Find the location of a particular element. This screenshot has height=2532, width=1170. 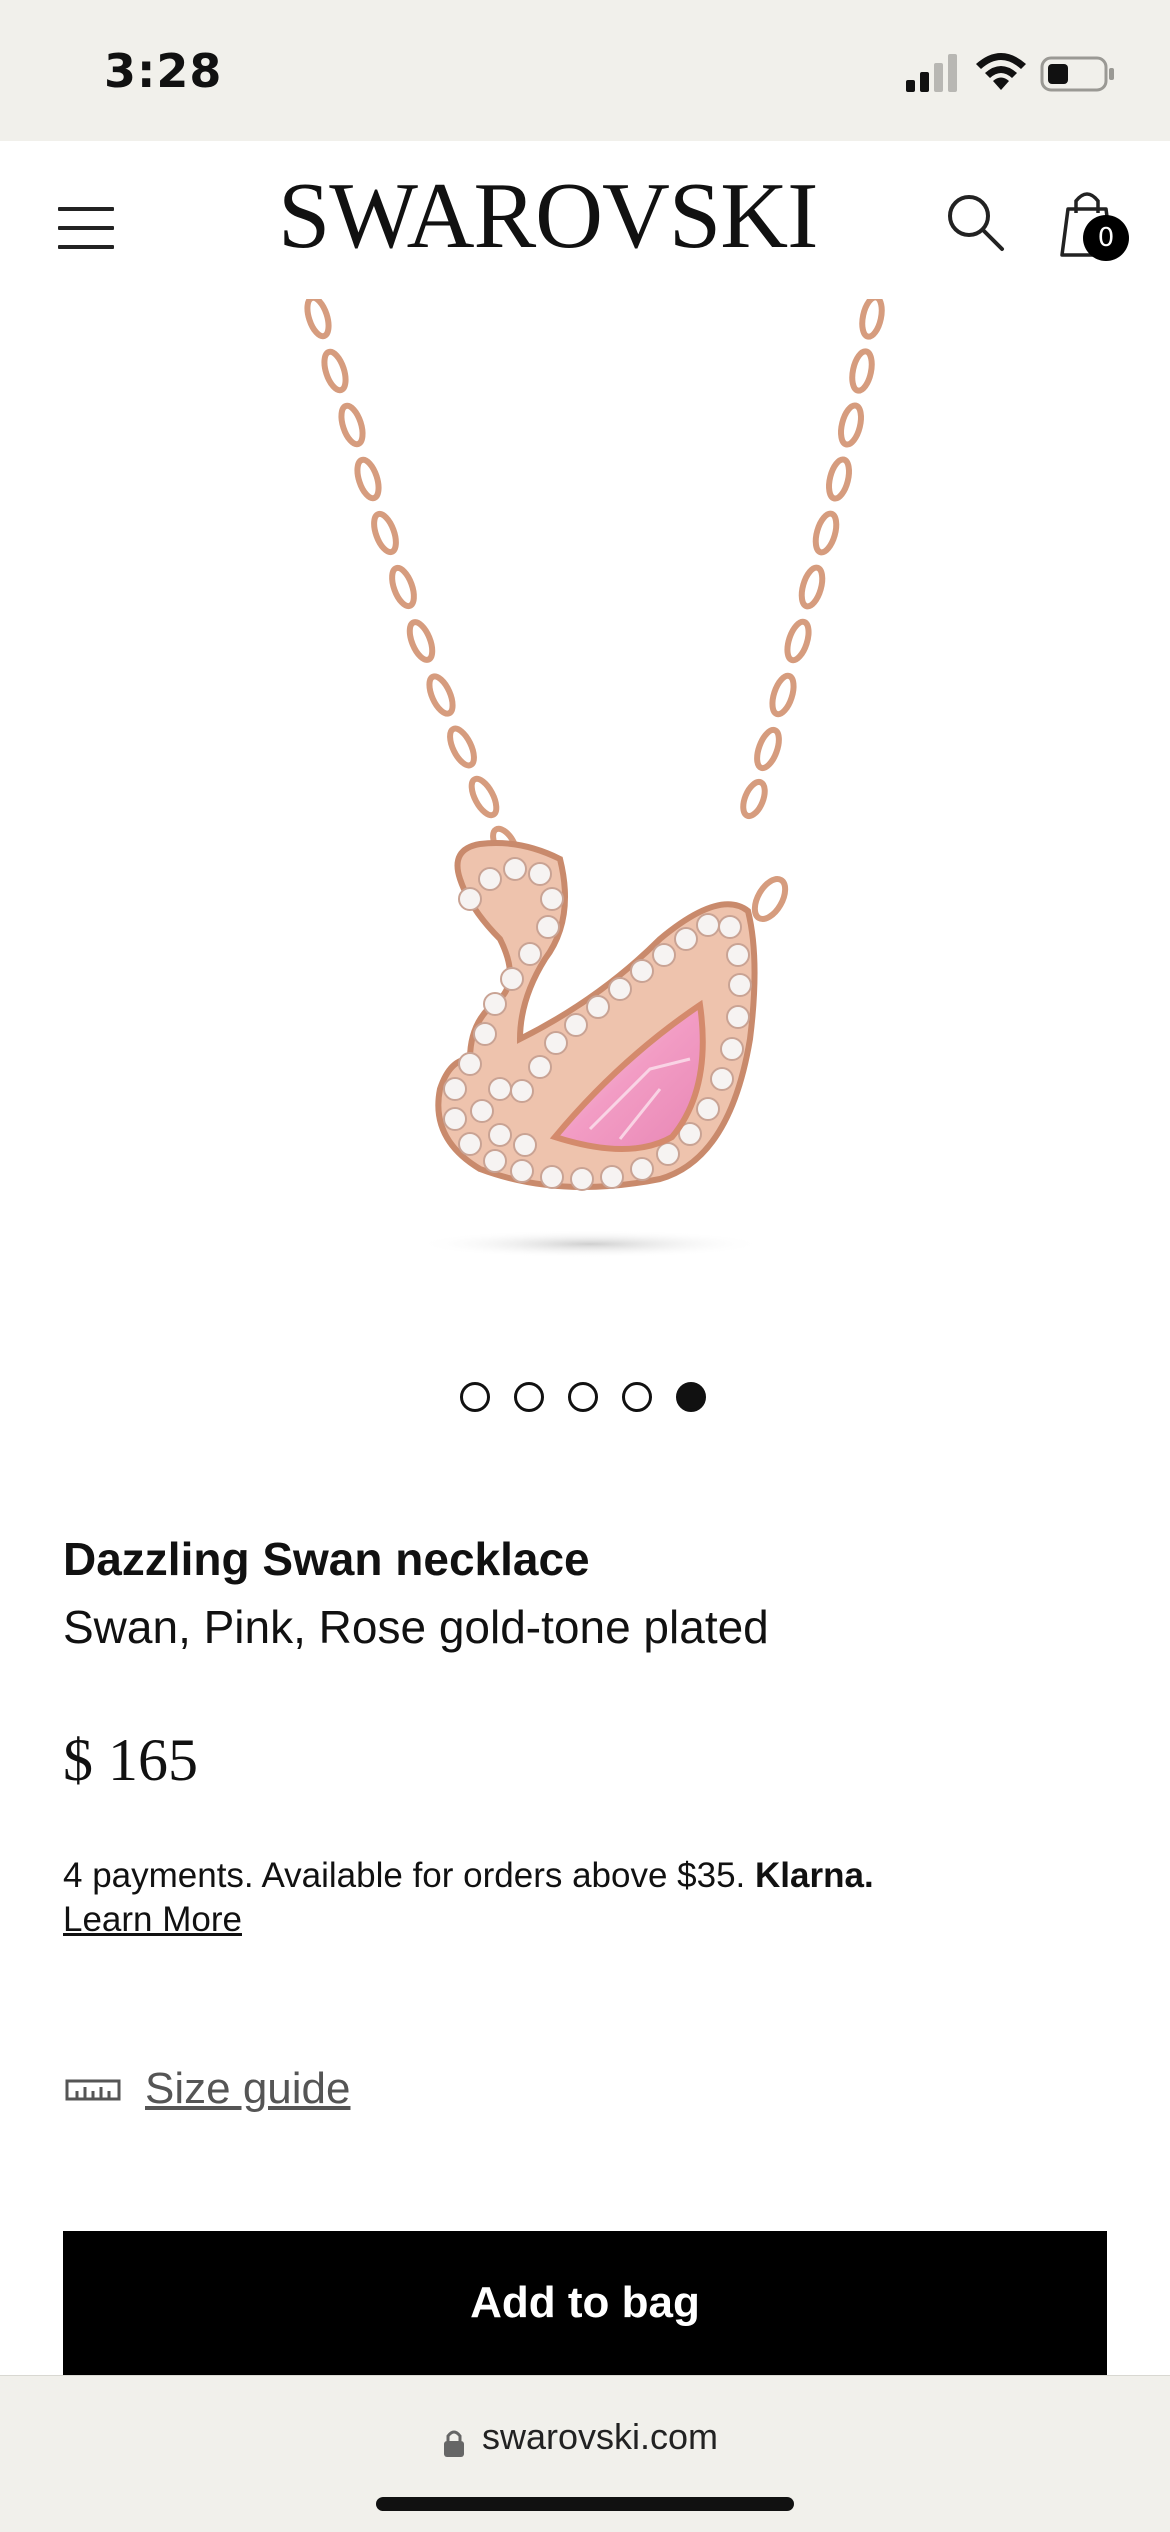

carousel-pagination is located at coordinates (583, 1398).